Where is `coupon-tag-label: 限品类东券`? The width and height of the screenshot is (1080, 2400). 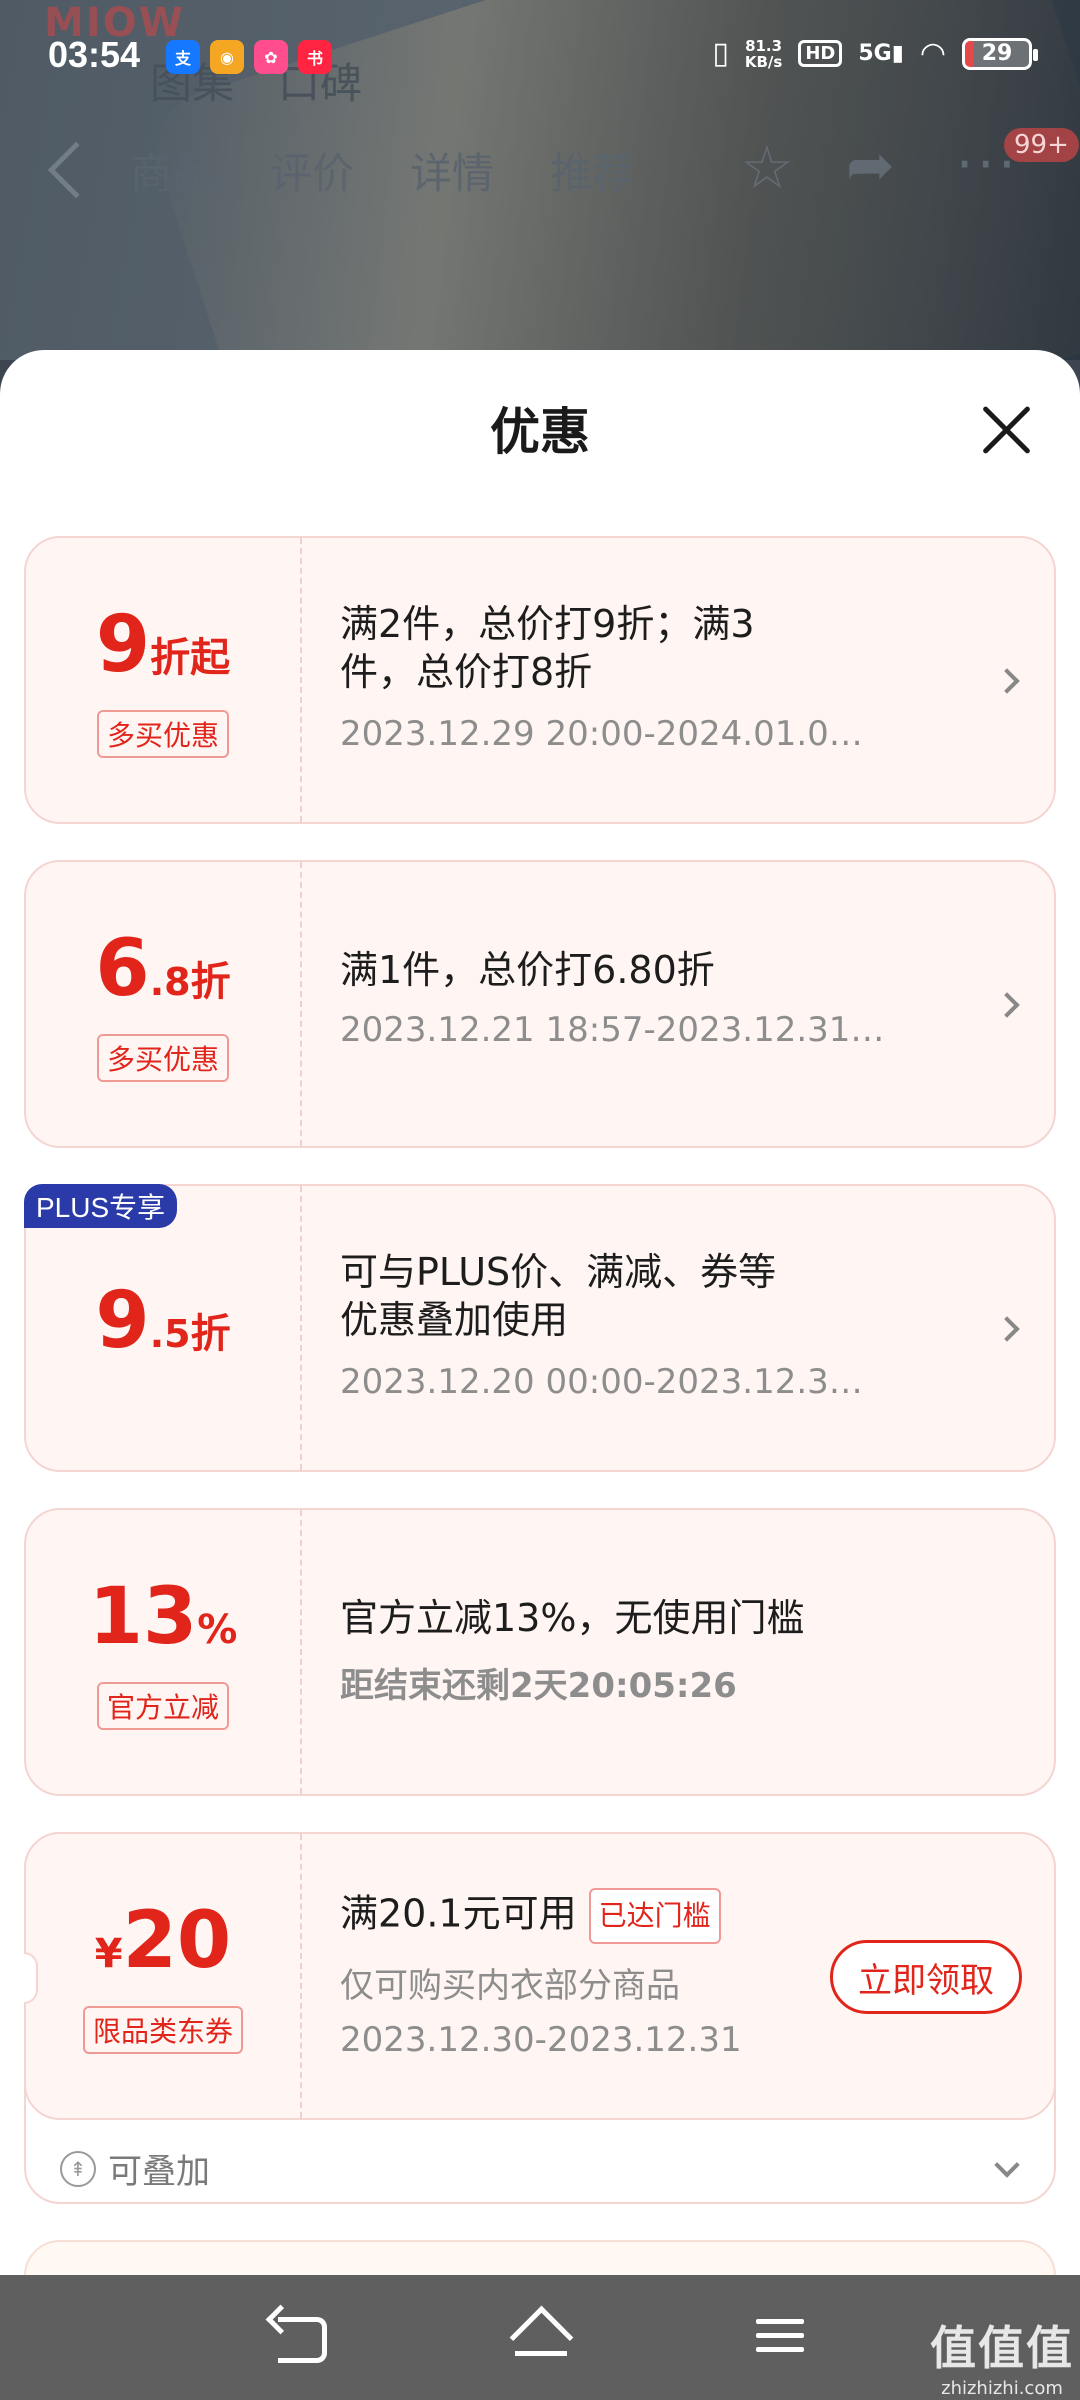
coupon-tag-label: 限品类东券 is located at coordinates (162, 2030).